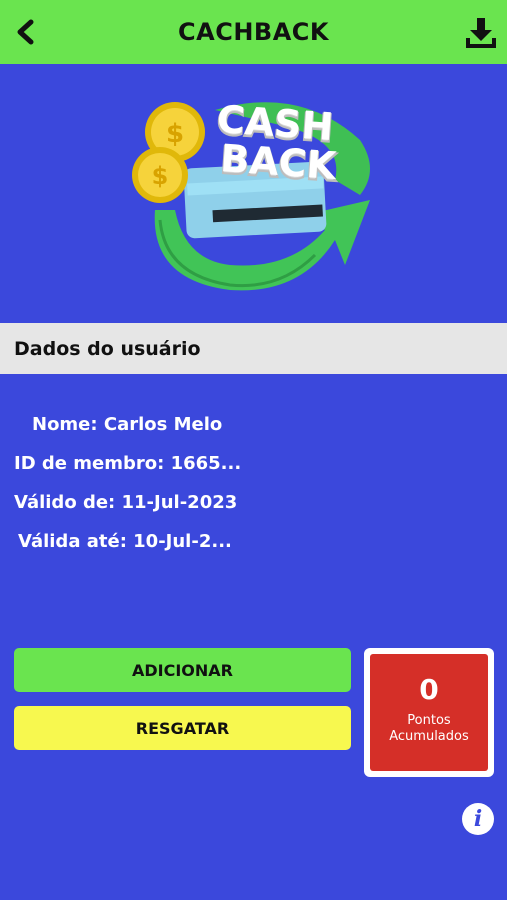 The image size is (507, 900). Describe the element at coordinates (253, 348) in the screenshot. I see `user-data-section-header: Dados do usuário` at that location.